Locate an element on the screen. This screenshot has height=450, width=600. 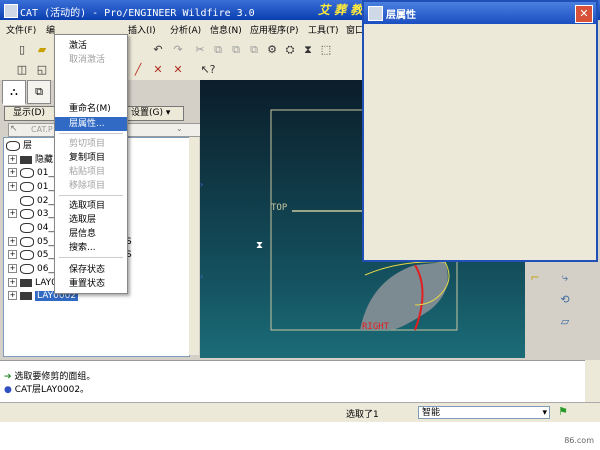
redo-icon: ↷ is located at coordinates (178, 50).